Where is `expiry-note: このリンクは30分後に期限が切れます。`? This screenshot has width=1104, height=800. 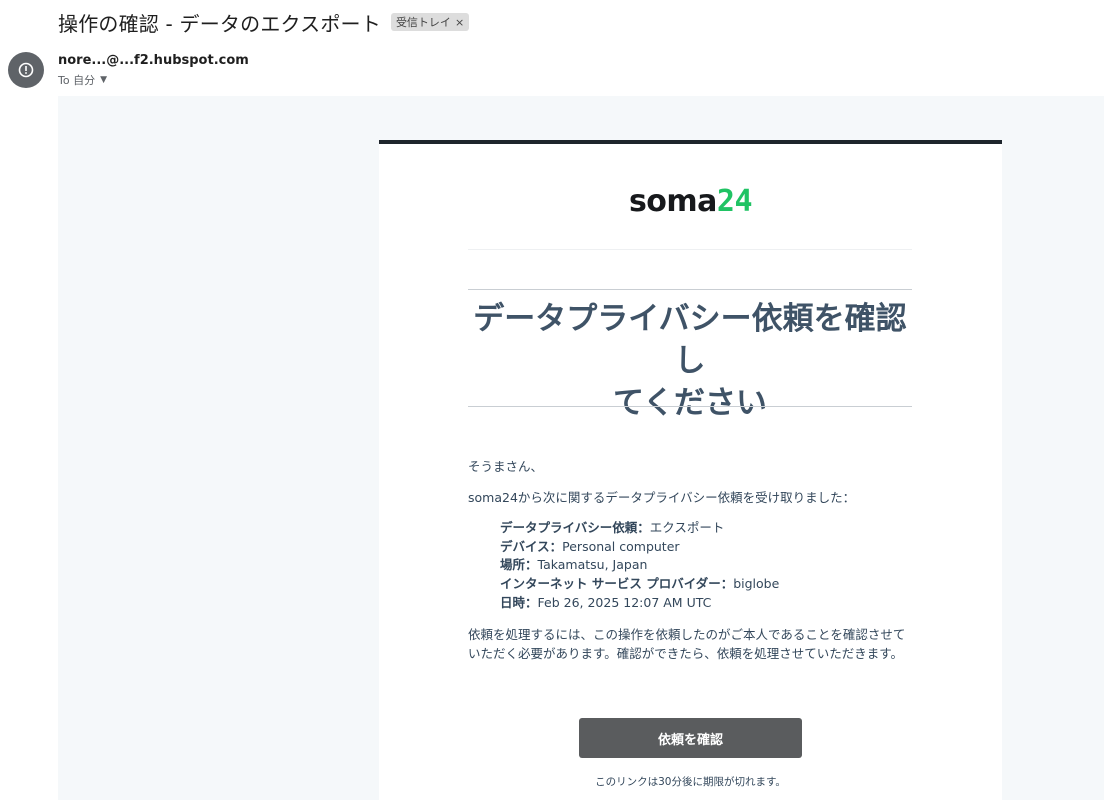 expiry-note: このリンクは30分後に期限が切れます。 is located at coordinates (690, 782).